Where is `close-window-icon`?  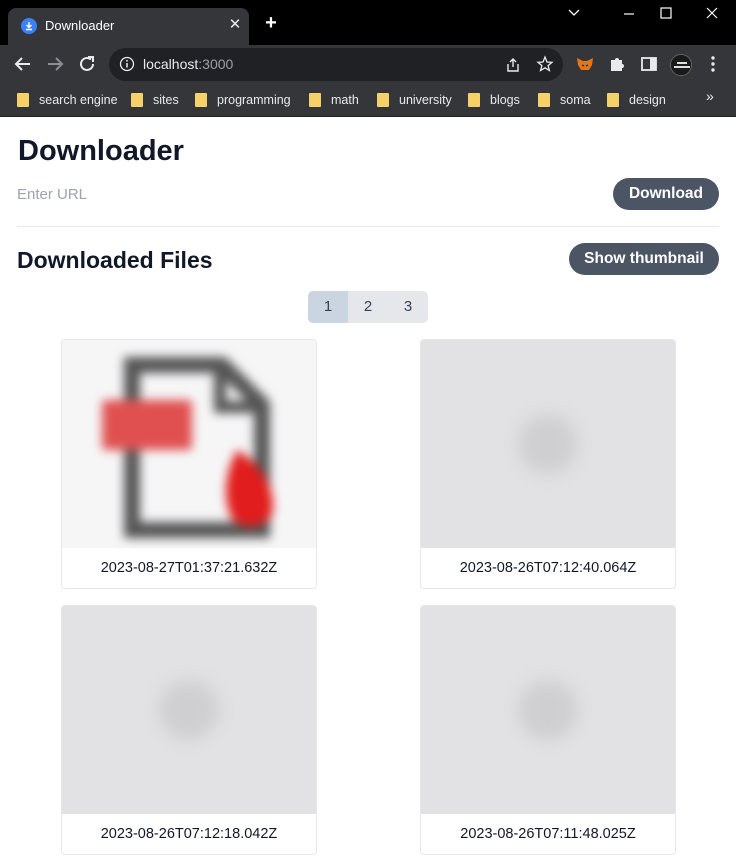 close-window-icon is located at coordinates (712, 16).